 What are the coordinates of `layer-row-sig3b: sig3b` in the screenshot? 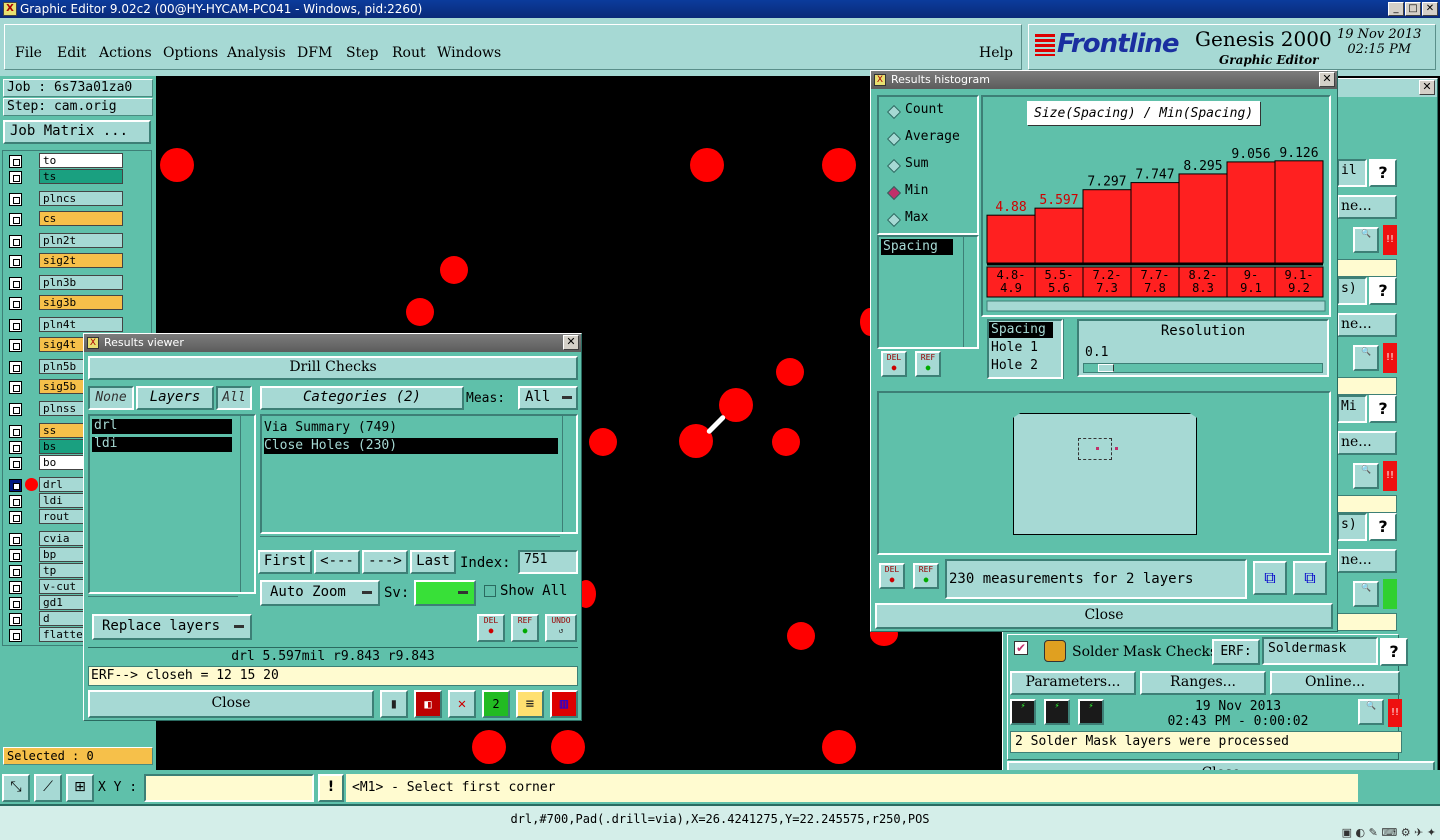 It's located at (69, 303).